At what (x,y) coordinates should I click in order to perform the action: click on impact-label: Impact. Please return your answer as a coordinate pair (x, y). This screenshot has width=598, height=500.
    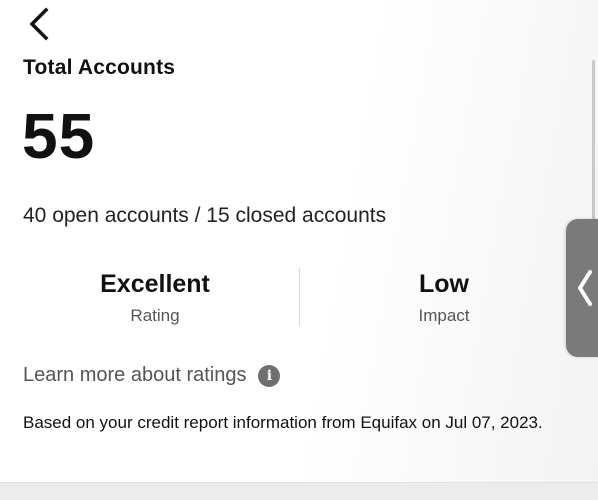
    Looking at the image, I should click on (444, 315).